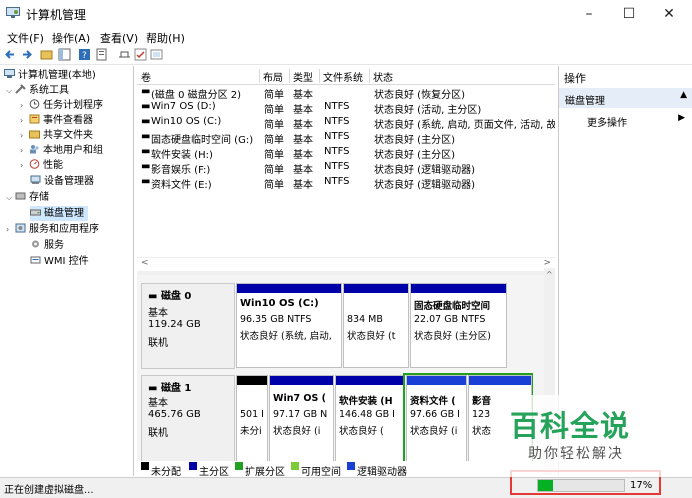 The width and height of the screenshot is (692, 498). What do you see at coordinates (56, 135) in the screenshot?
I see `tree-item-shared-folders: › 共享文件夹` at bounding box center [56, 135].